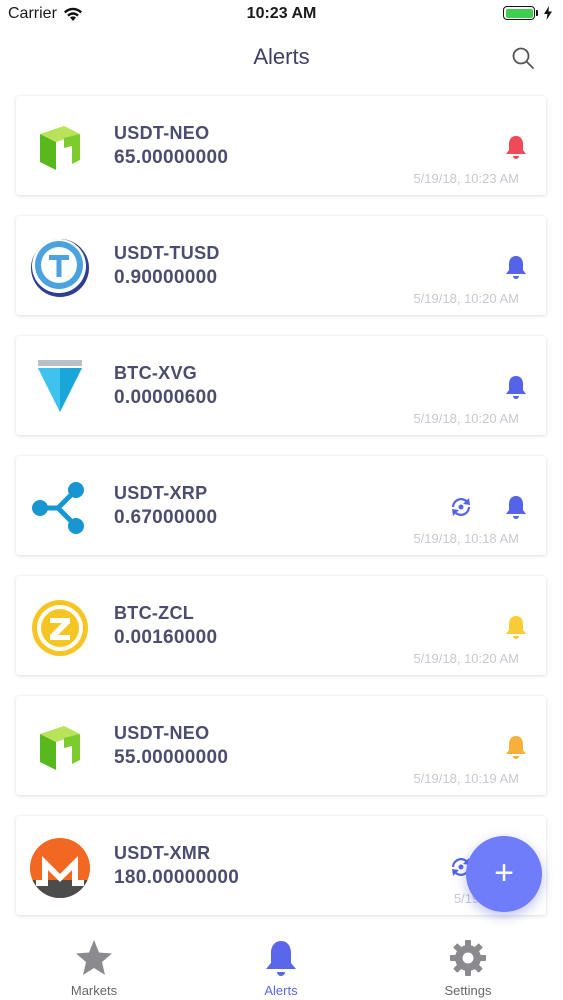 Image resolution: width=563 pixels, height=1000 pixels. What do you see at coordinates (281, 265) in the screenshot?
I see `alert-card: USDT-TUSD 0.90000000 5/19/18, 10:20 AM` at bounding box center [281, 265].